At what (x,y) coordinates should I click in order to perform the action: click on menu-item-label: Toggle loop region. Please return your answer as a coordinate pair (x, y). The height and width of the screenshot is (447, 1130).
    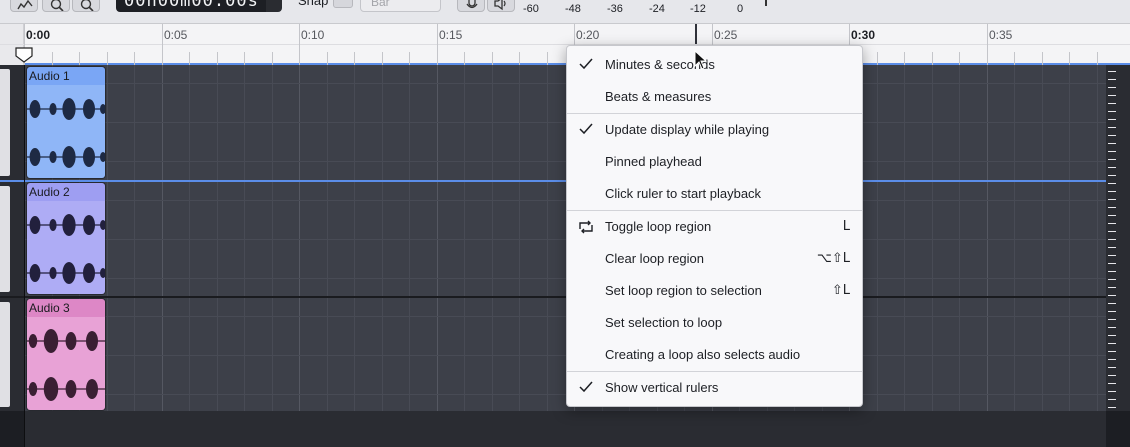
    Looking at the image, I should click on (658, 226).